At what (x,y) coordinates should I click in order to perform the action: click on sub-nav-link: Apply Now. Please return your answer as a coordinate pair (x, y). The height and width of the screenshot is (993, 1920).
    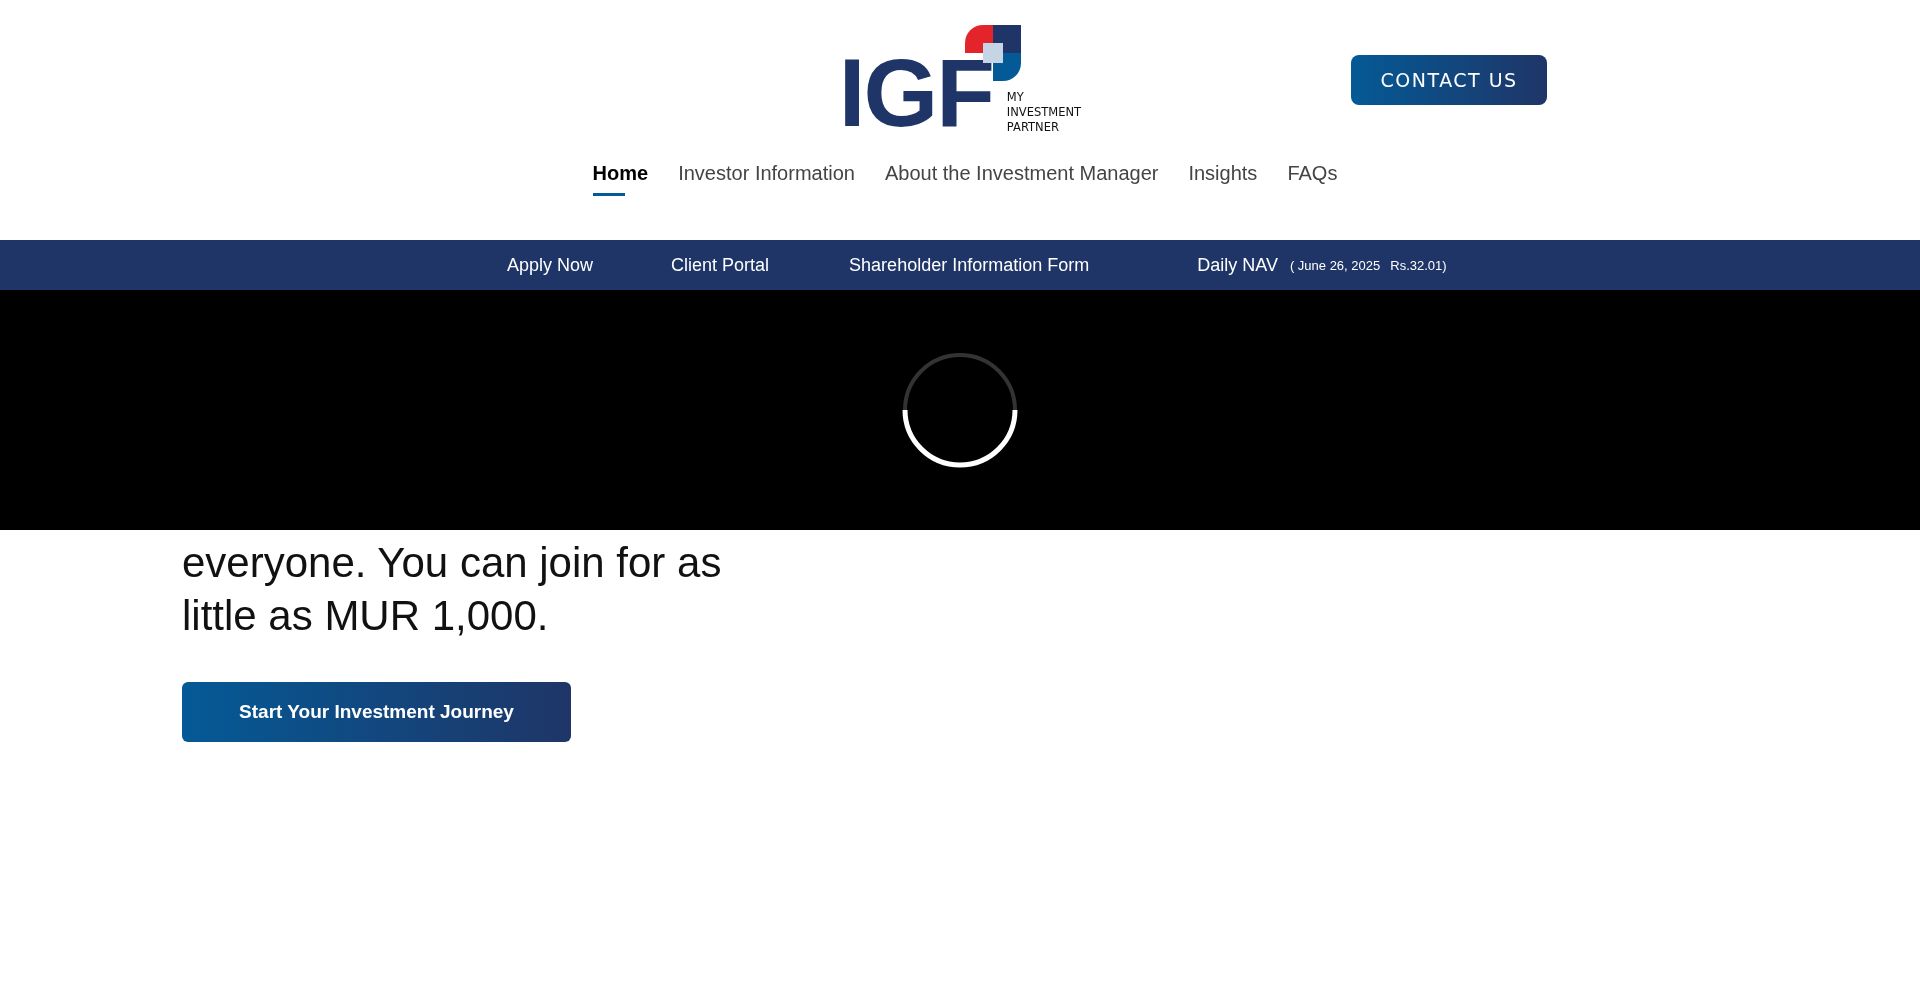
    Looking at the image, I should click on (550, 265).